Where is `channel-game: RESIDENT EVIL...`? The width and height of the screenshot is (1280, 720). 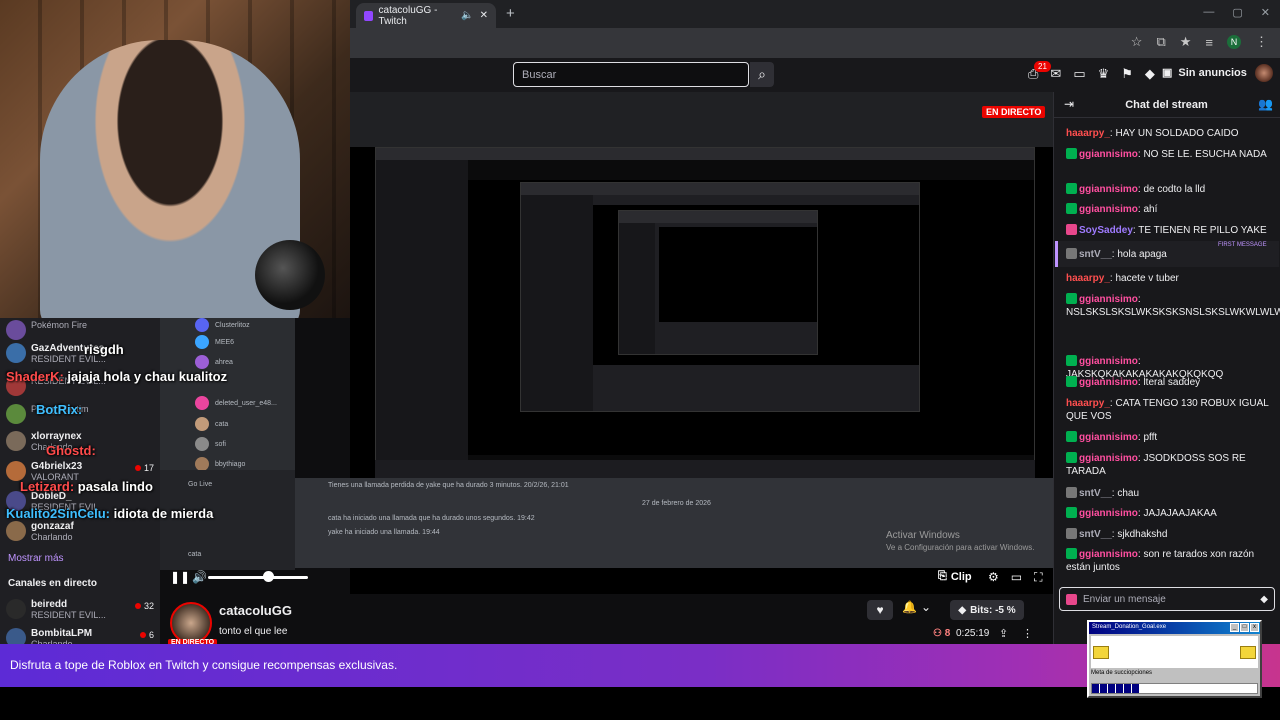
channel-game: RESIDENT EVIL... is located at coordinates (68, 615).